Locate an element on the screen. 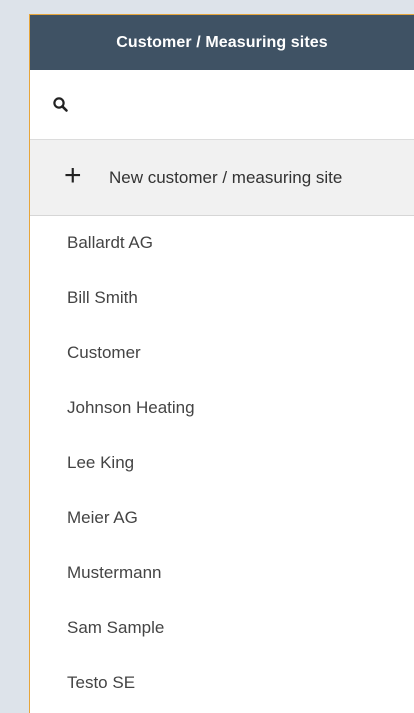 This screenshot has width=414, height=713. customer-list-item: Johnson Heating is located at coordinates (222, 408).